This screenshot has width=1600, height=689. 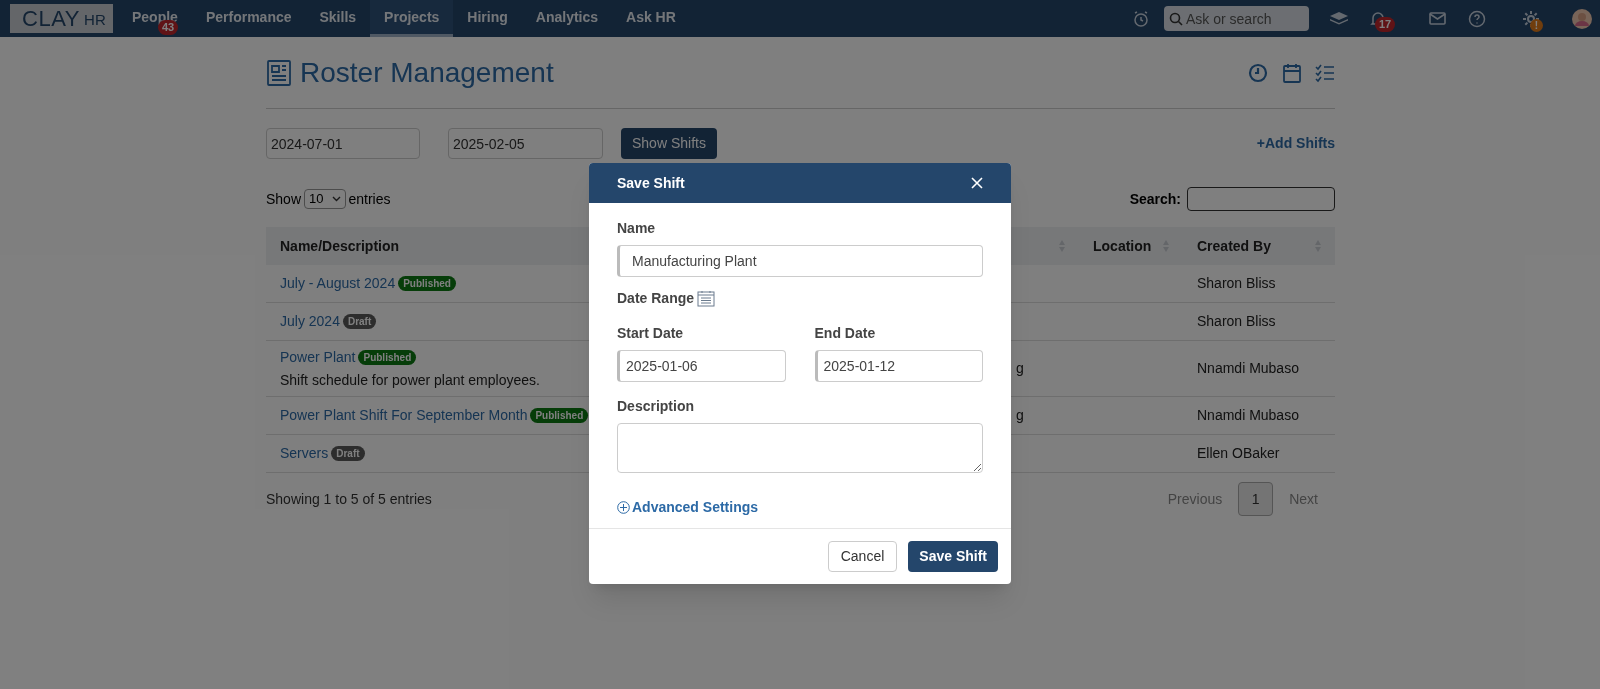 I want to click on nav-link: Ask HR, so click(x=651, y=18).